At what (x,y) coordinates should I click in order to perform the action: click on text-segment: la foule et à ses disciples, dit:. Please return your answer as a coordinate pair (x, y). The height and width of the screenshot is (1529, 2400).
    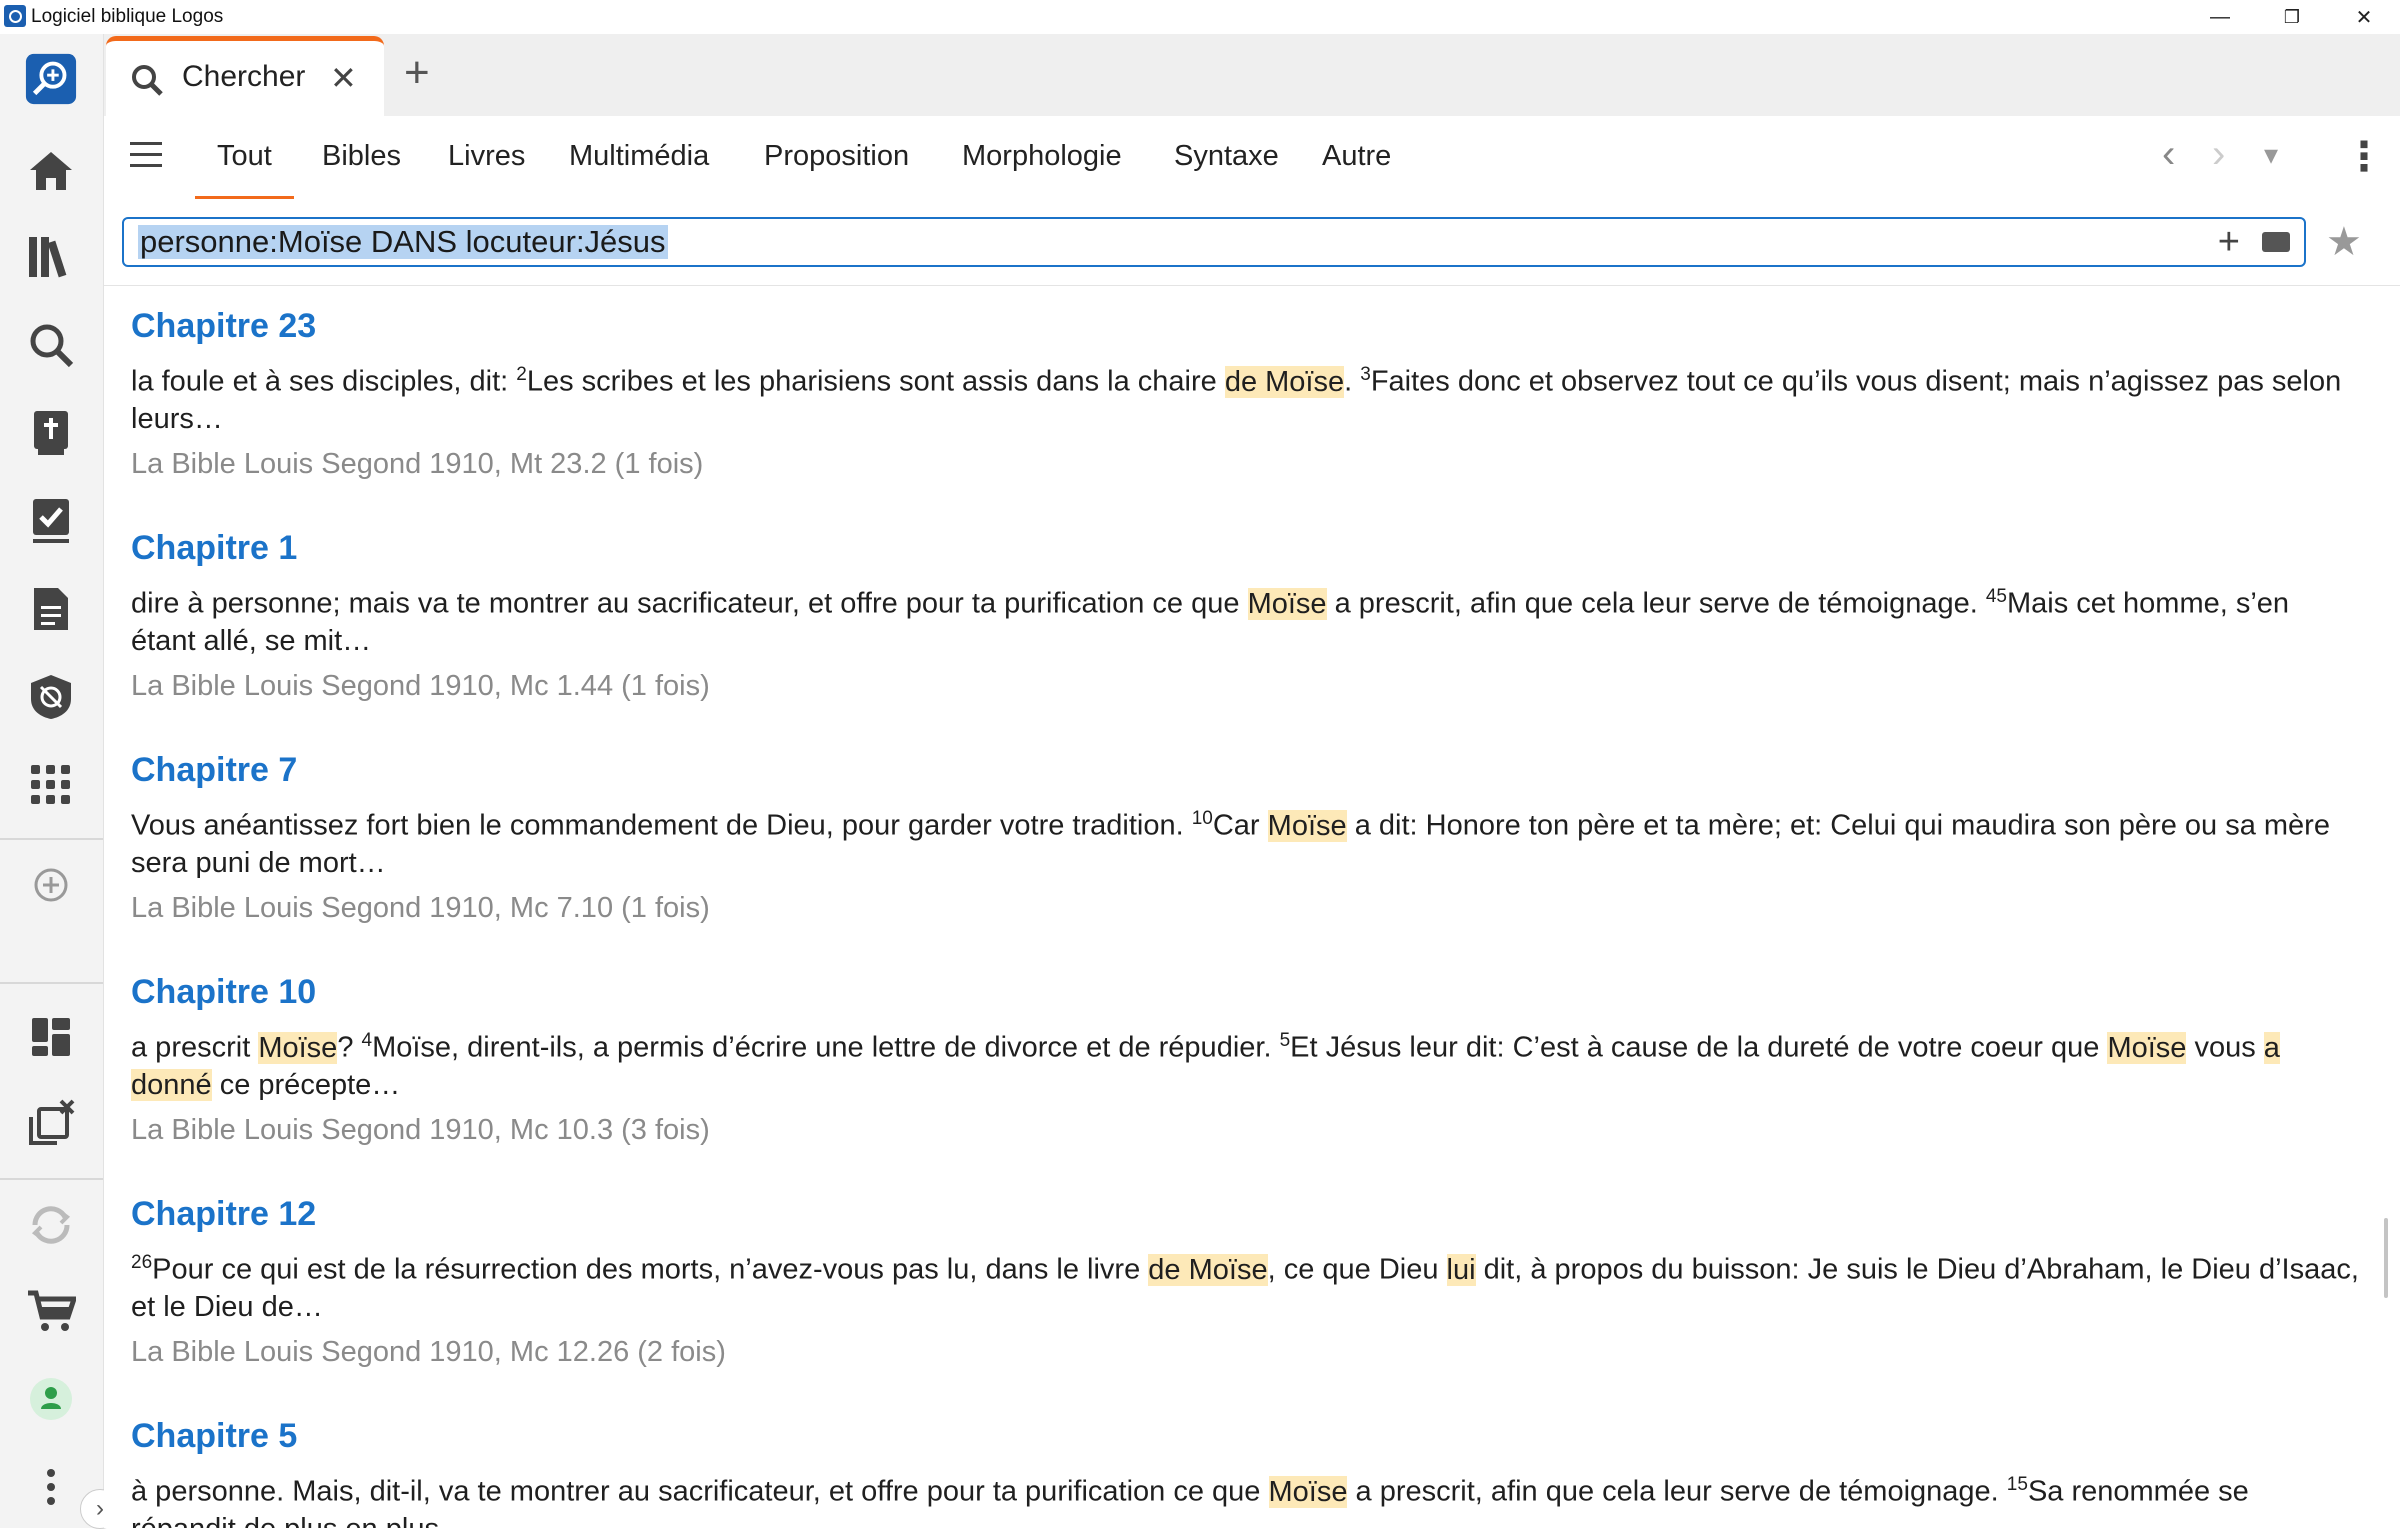
    Looking at the image, I should click on (324, 381).